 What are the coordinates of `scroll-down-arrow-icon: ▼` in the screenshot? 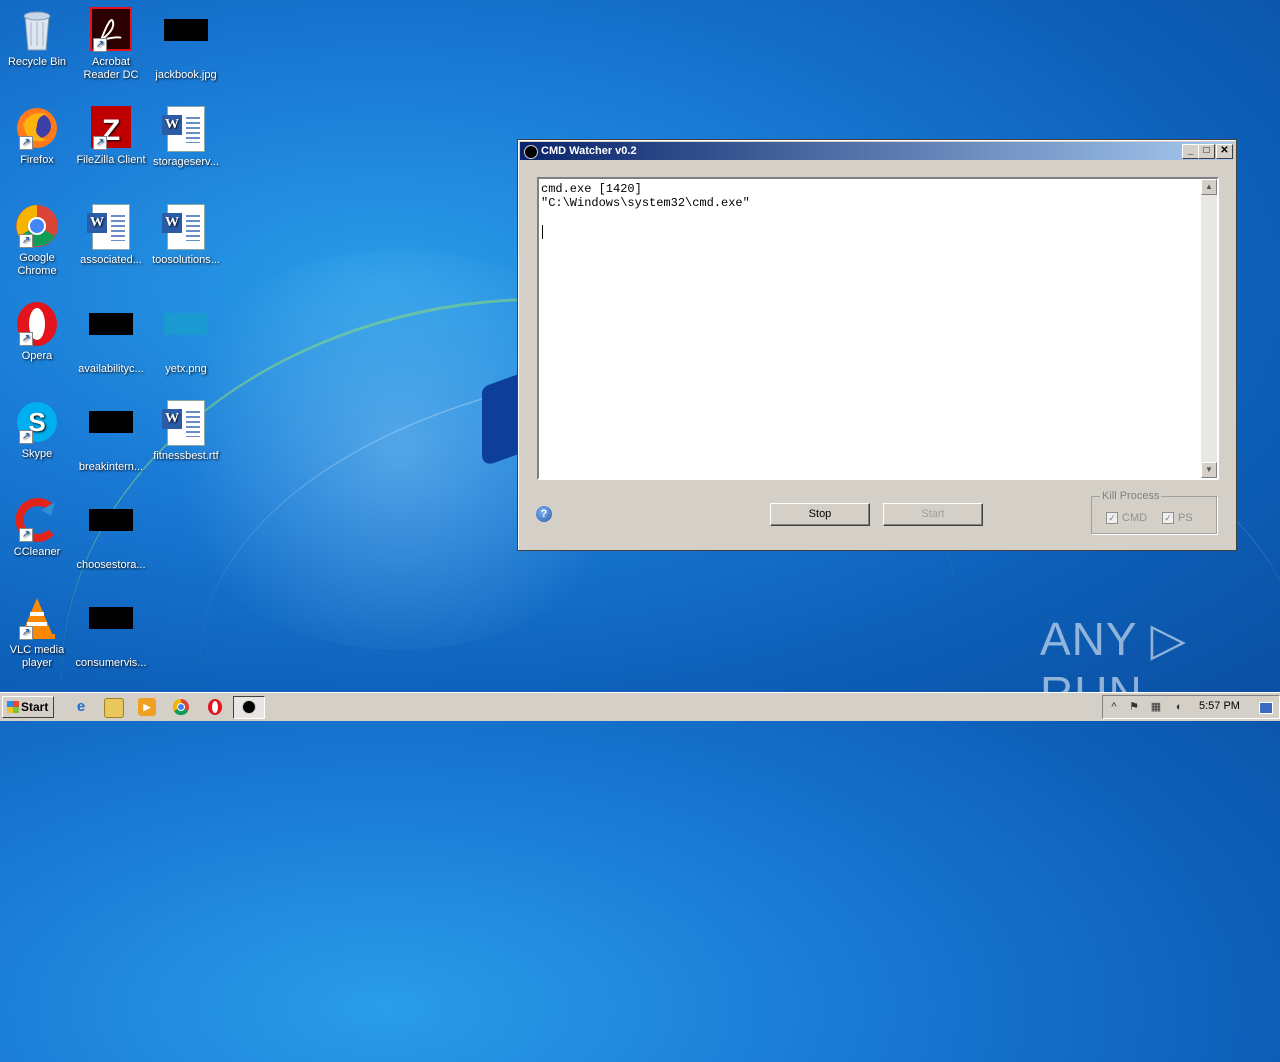 It's located at (1209, 470).